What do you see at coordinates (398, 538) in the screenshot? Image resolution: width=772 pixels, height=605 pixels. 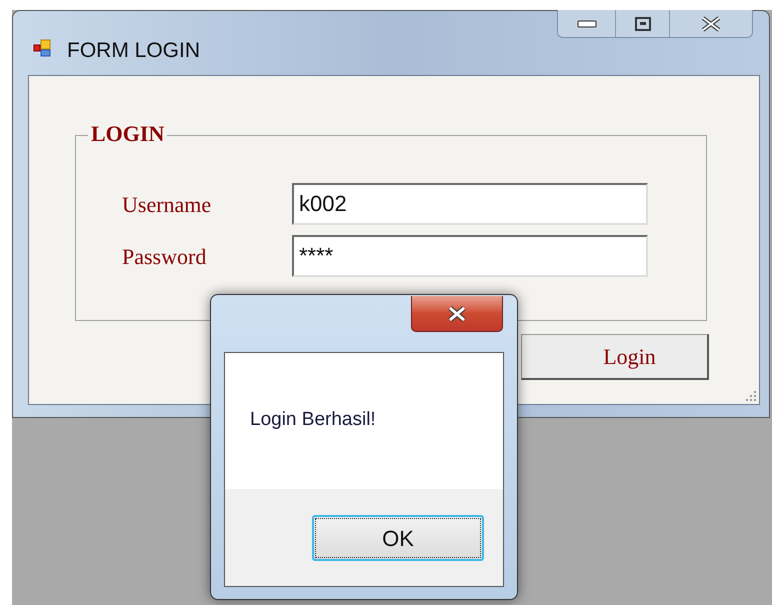 I see `ok-button: OK` at bounding box center [398, 538].